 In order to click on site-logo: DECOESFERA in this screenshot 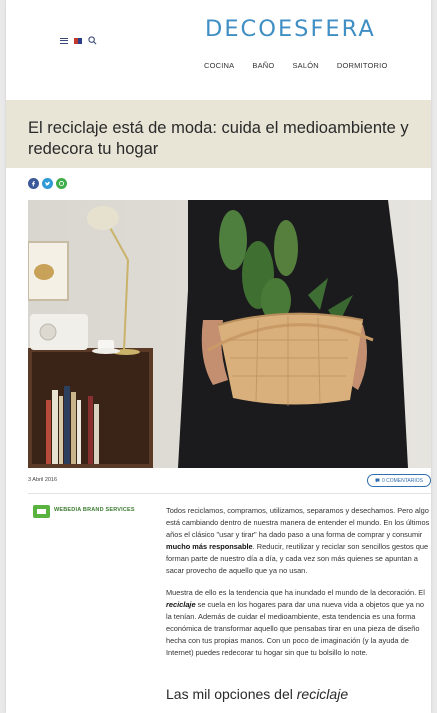, I will do `click(290, 29)`.